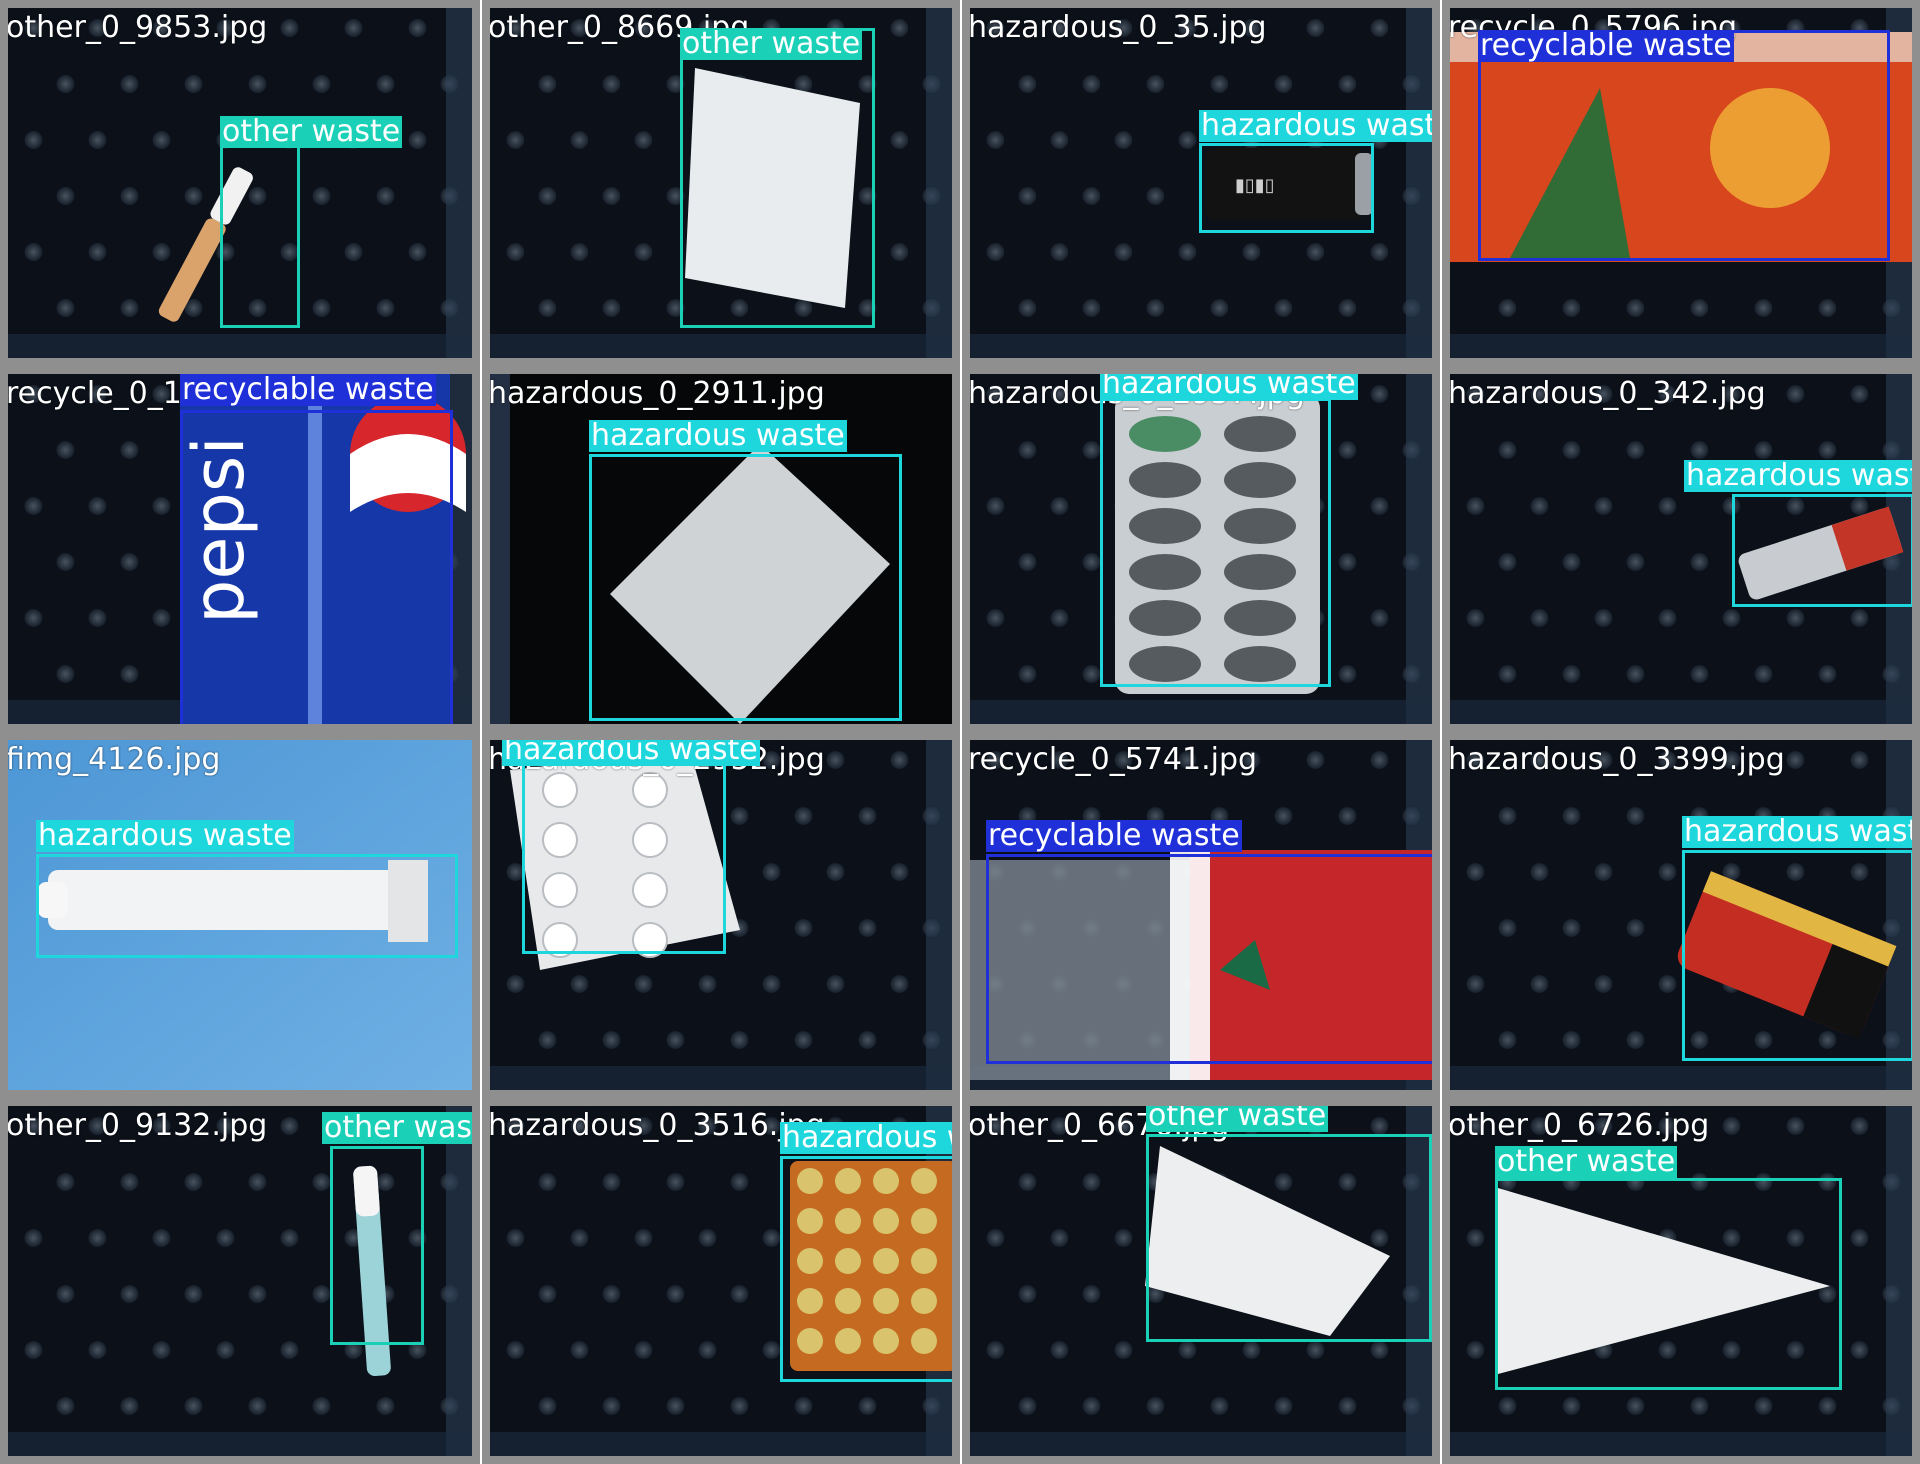 The image size is (1920, 1464). What do you see at coordinates (94, 393) in the screenshot?
I see `image-filename: recycle_0_1` at bounding box center [94, 393].